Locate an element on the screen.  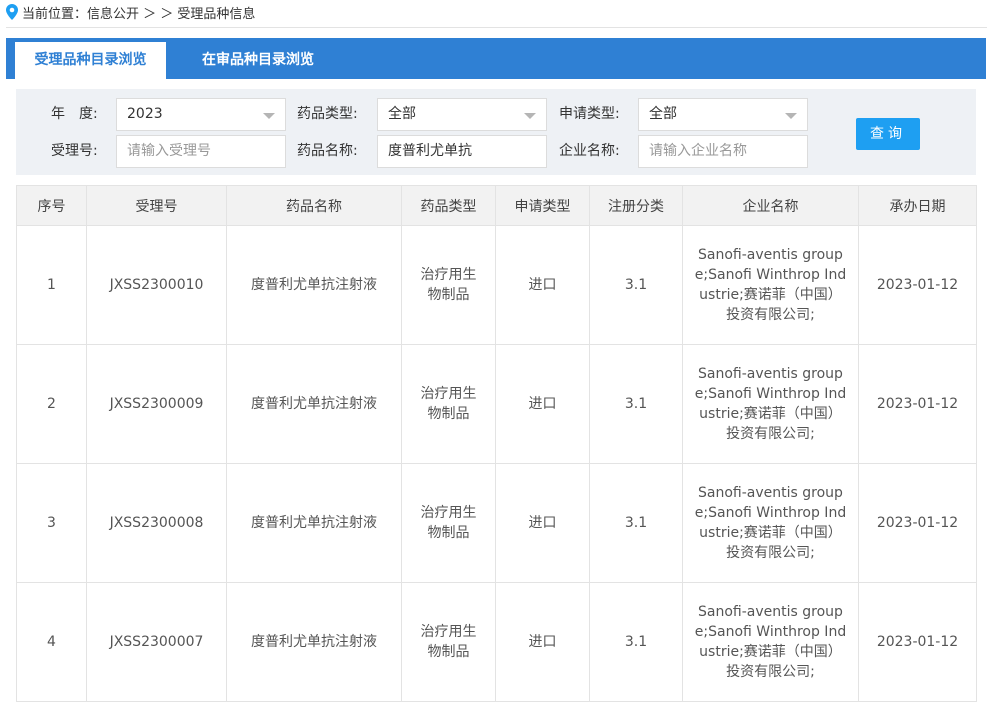
header-date: 承办日期 is located at coordinates (917, 205).